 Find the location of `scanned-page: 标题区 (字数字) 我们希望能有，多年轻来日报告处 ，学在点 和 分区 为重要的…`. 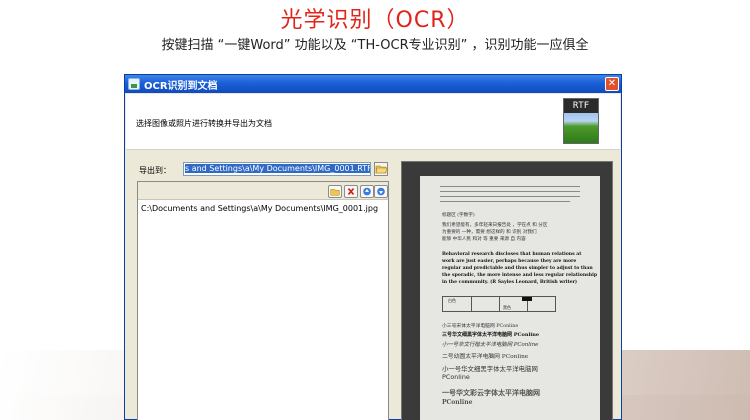

scanned-page: 标题区 (字数字) 我们希望能有，多年轻来日报告处 ，学在点 和 分区 为重要的… is located at coordinates (510, 298).